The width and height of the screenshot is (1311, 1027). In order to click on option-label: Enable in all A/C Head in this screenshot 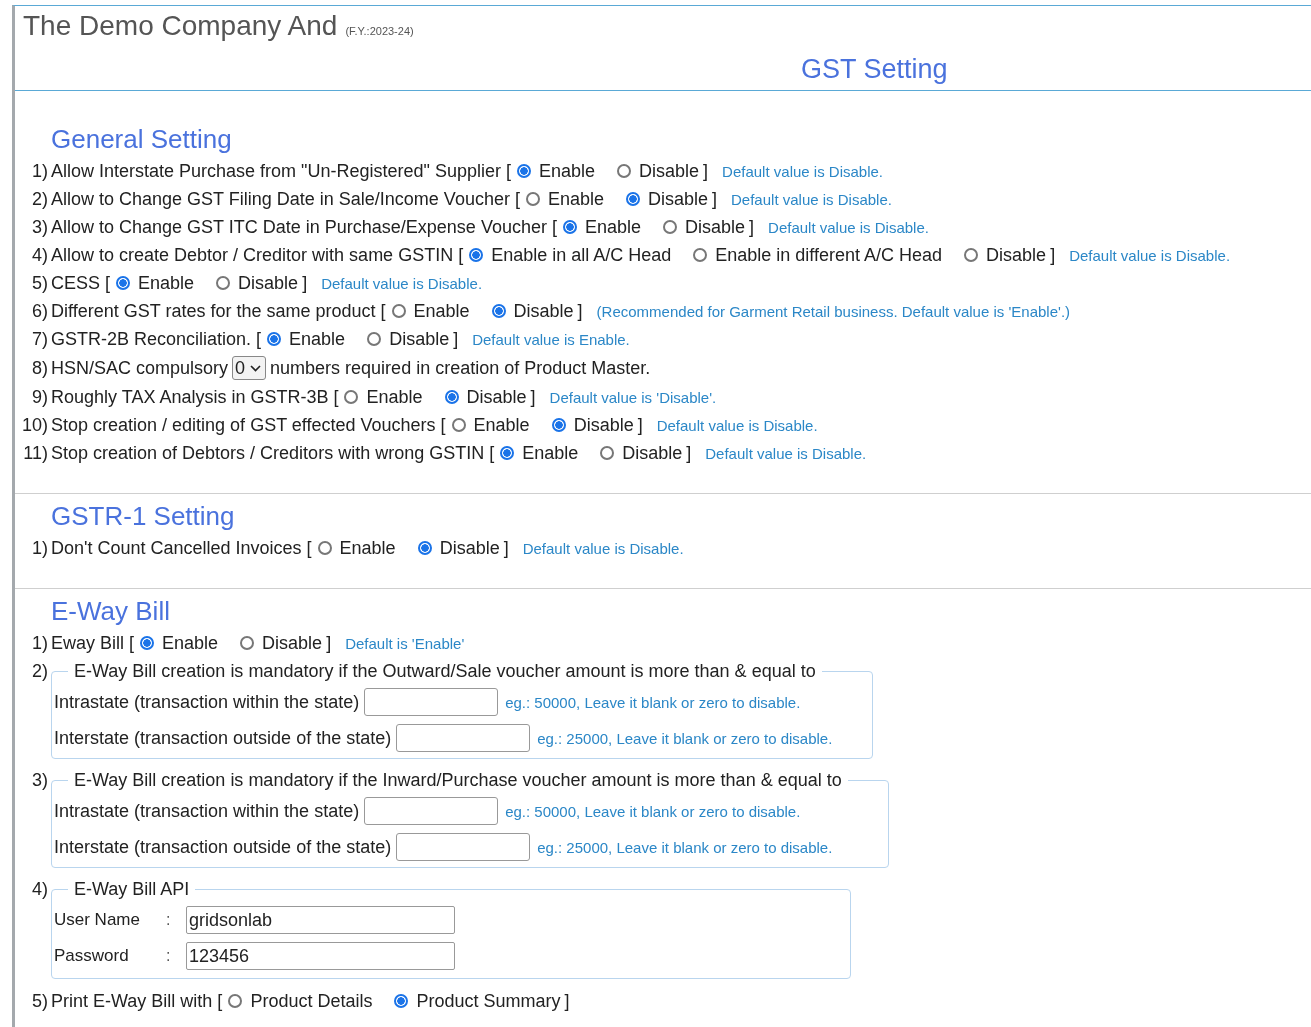, I will do `click(581, 255)`.